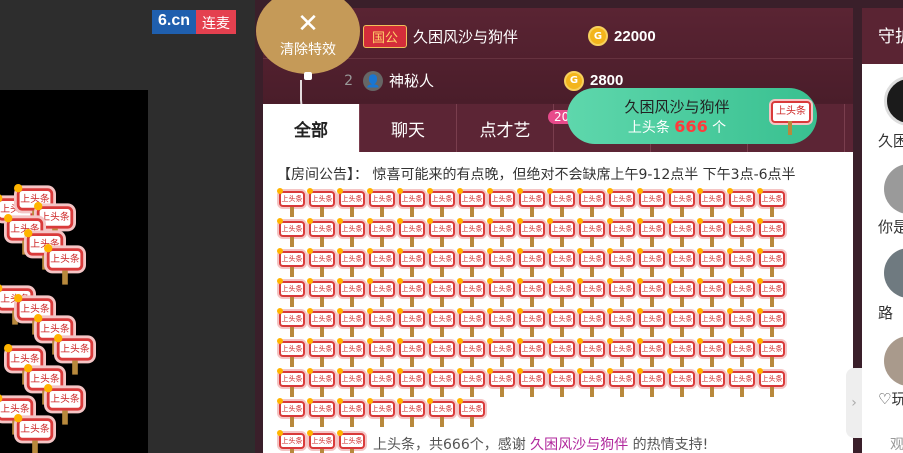 This screenshot has width=903, height=453. What do you see at coordinates (385, 36) in the screenshot?
I see `noble-badge: 国公` at bounding box center [385, 36].